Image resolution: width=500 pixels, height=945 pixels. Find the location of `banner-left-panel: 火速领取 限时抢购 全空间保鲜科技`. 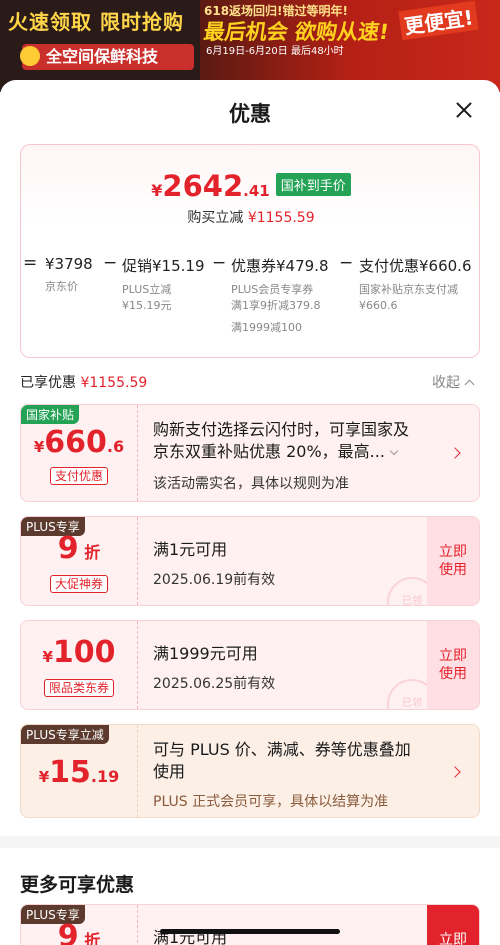

banner-left-panel: 火速领取 限时抢购 全空间保鲜科技 is located at coordinates (100, 46).